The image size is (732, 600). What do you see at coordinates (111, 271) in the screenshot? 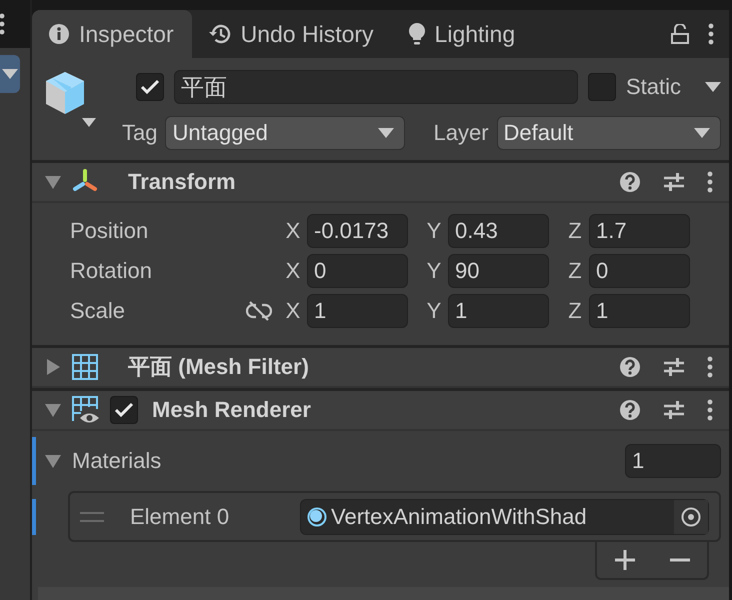
I see `property-label: Rotation` at bounding box center [111, 271].